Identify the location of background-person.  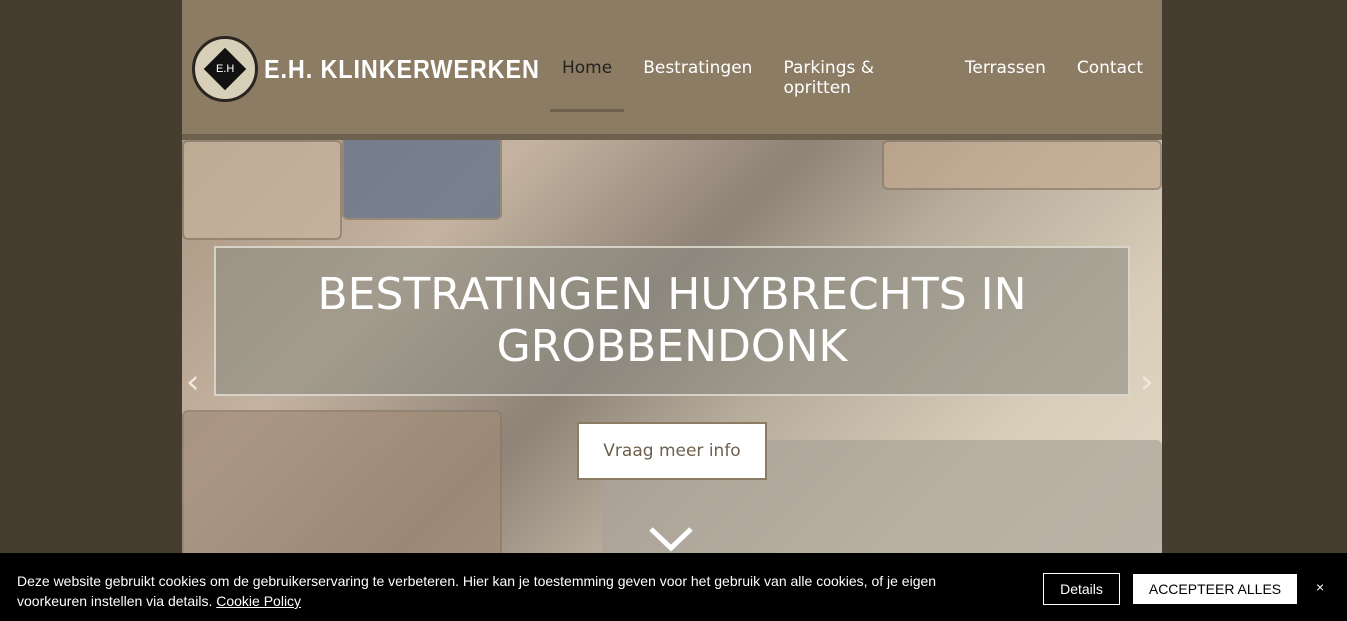
(422, 180).